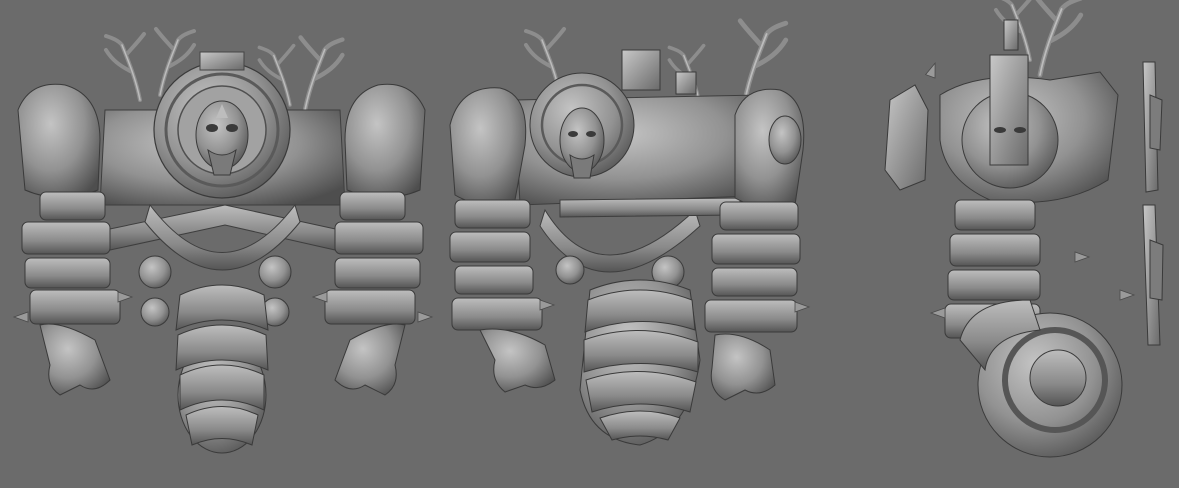  I want to click on side-tail, so click(1047, 373).